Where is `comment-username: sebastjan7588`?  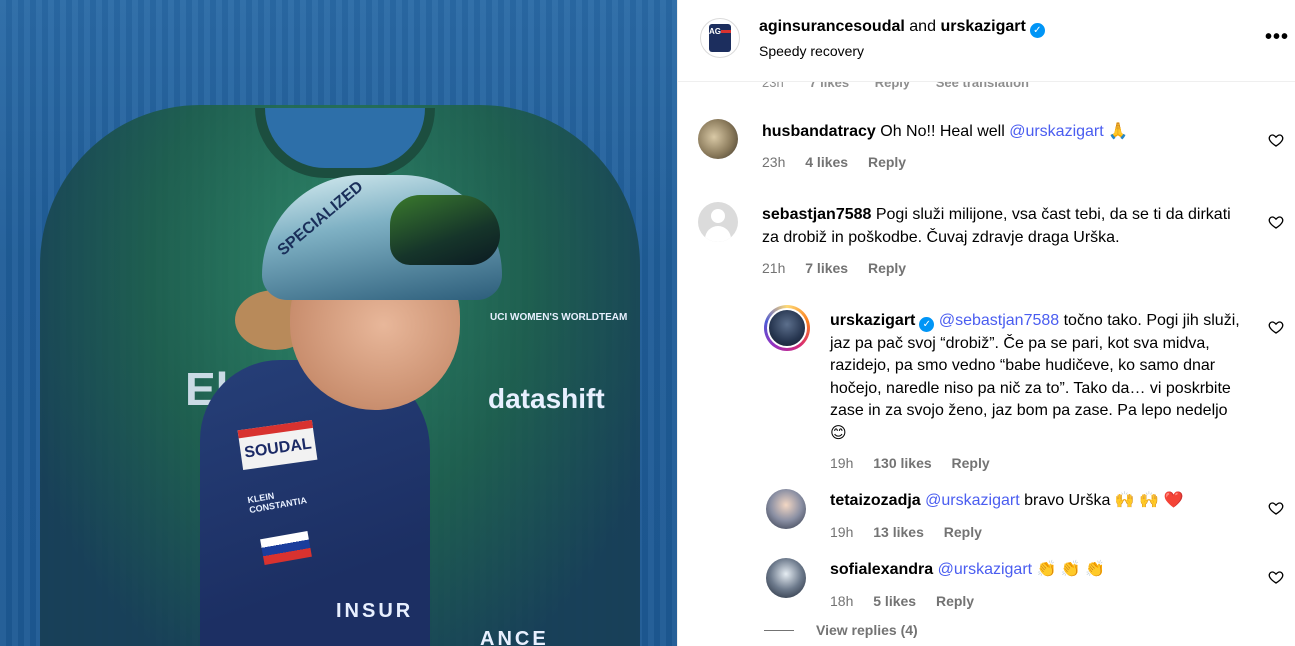
comment-username: sebastjan7588 is located at coordinates (816, 214).